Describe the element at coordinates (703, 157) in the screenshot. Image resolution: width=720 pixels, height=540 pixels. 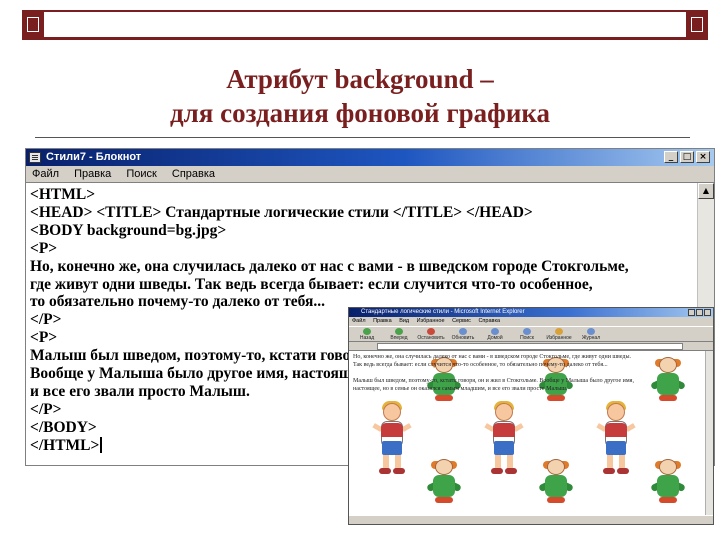
I see `close-button: ×` at that location.